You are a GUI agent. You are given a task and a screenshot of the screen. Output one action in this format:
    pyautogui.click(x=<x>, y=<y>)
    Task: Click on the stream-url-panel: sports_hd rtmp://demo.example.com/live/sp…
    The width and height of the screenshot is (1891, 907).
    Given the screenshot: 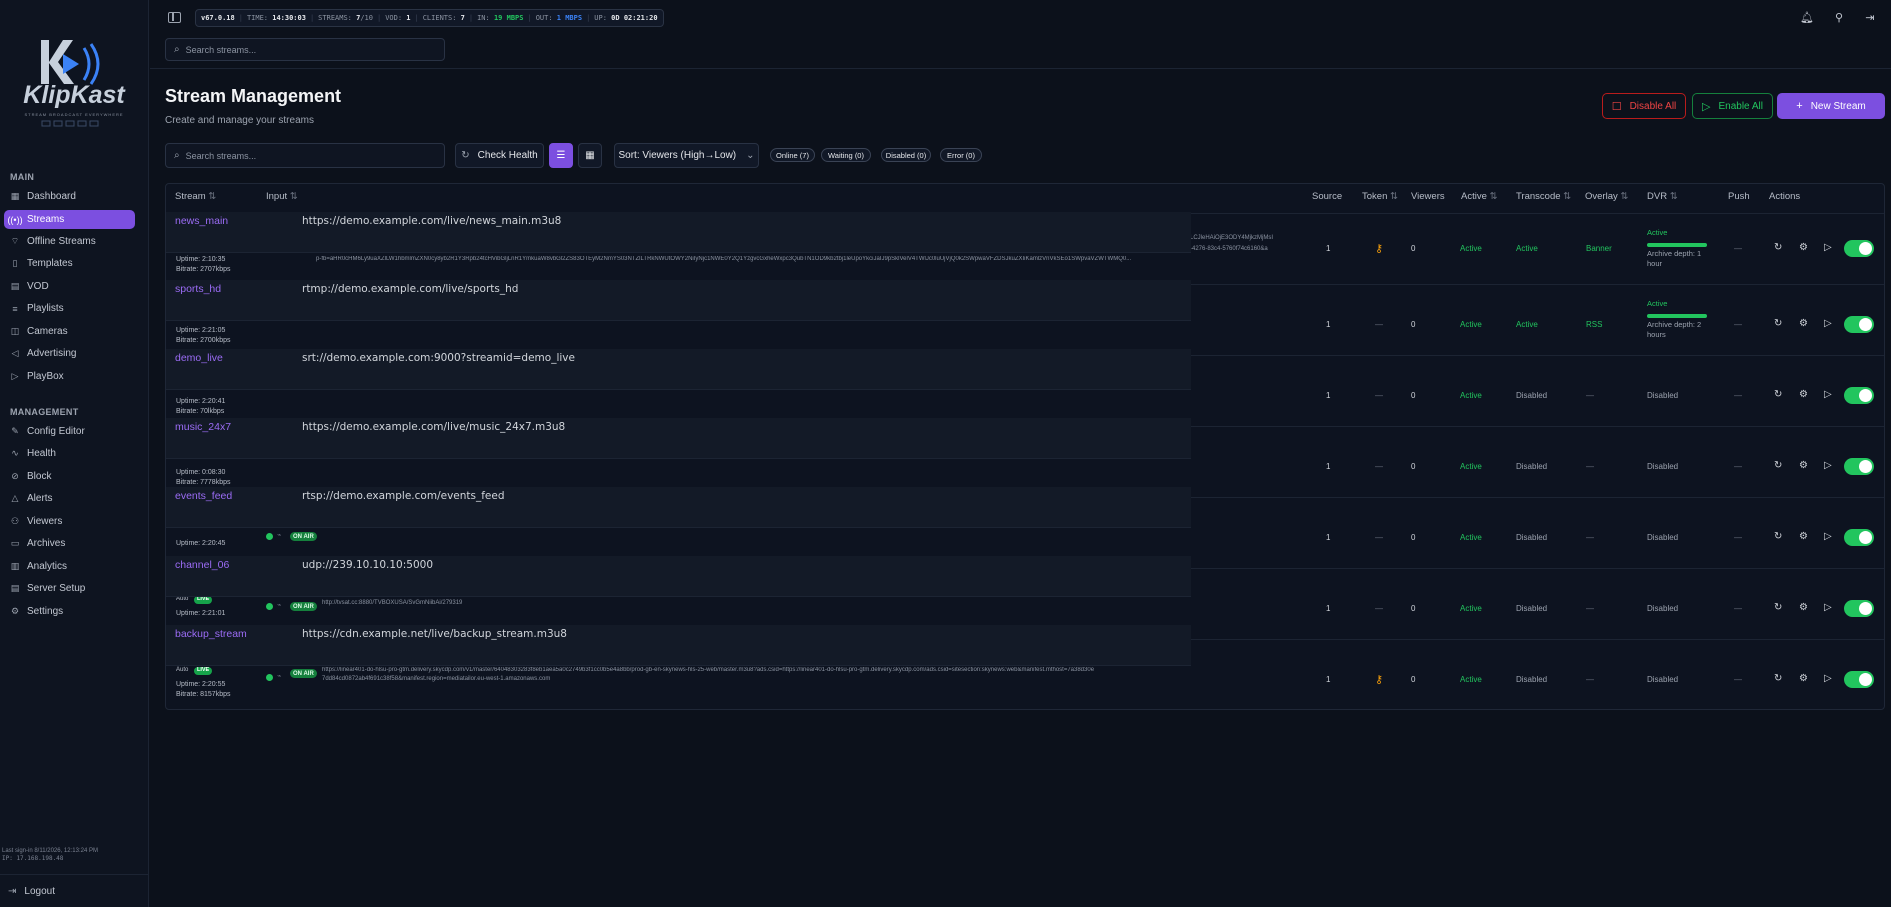 What is the action you would take?
    pyautogui.click(x=678, y=300)
    